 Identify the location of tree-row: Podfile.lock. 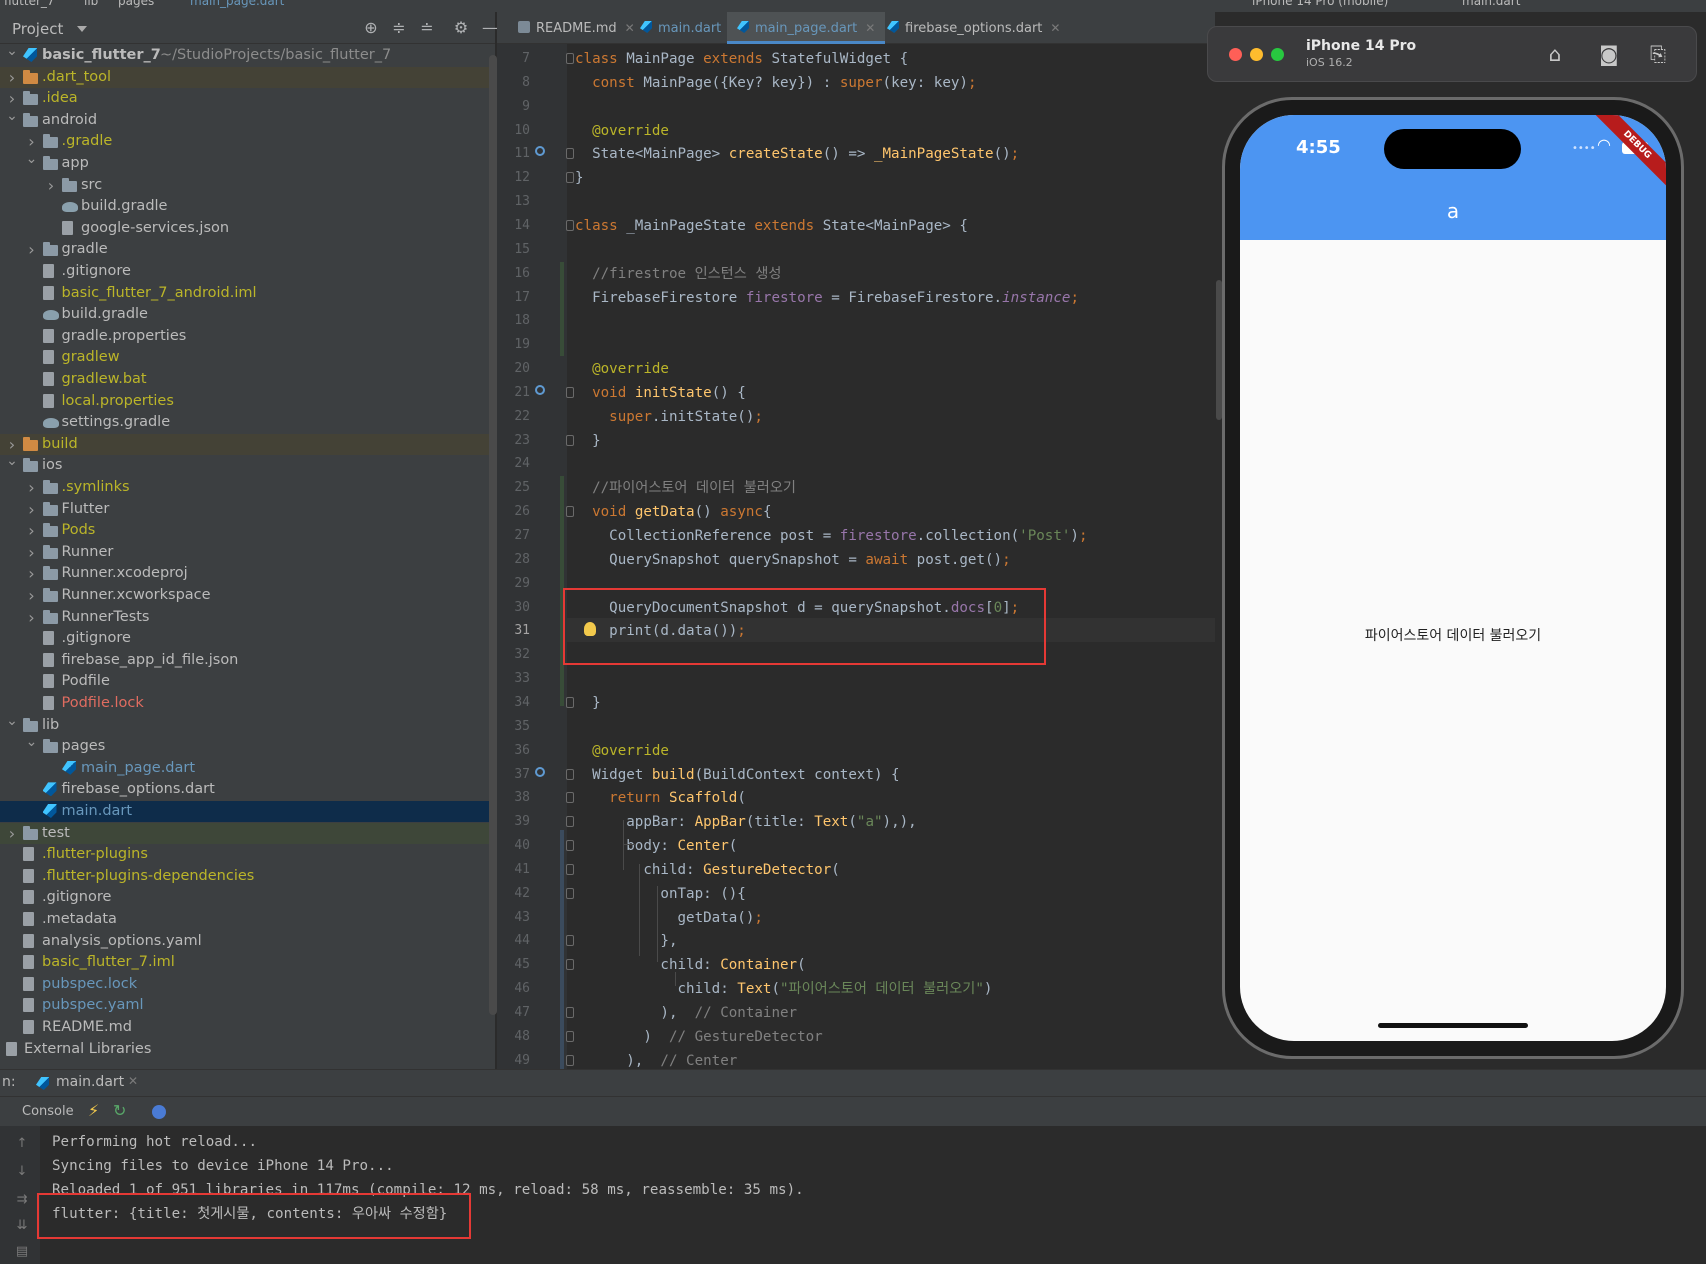
(245, 703).